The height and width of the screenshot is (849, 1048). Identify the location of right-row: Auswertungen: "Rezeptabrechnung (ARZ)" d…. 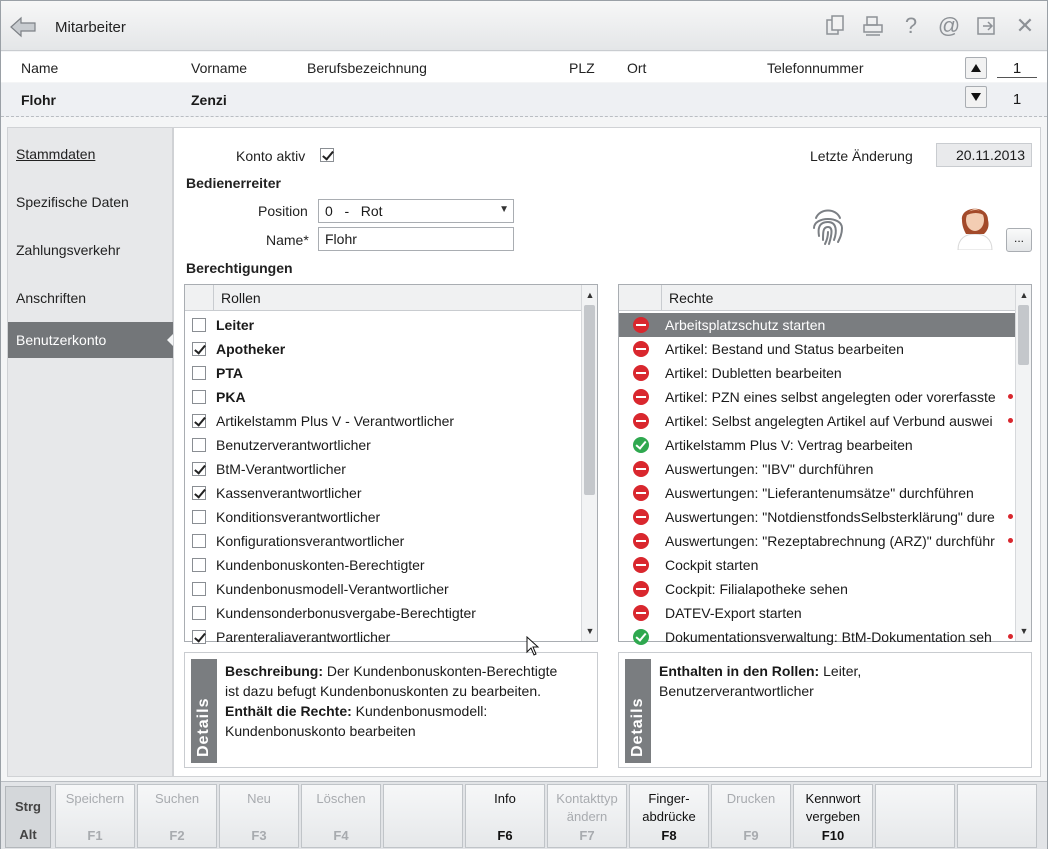
(817, 541).